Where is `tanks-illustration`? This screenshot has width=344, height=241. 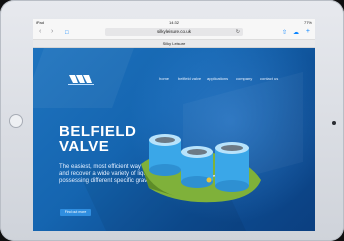 tanks-illustration is located at coordinates (201, 168).